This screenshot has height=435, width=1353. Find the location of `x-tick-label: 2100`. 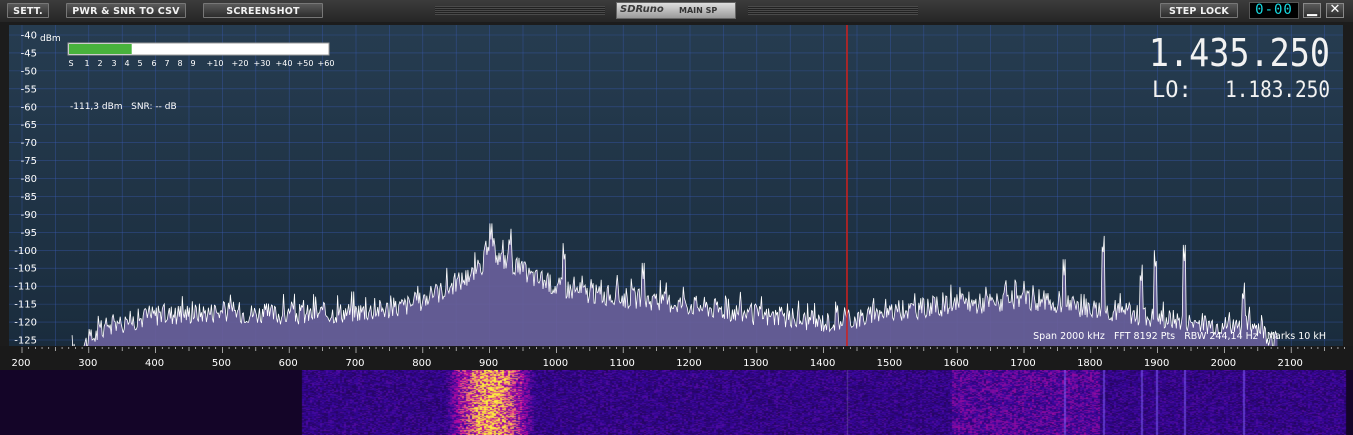

x-tick-label: 2100 is located at coordinates (1289, 363).